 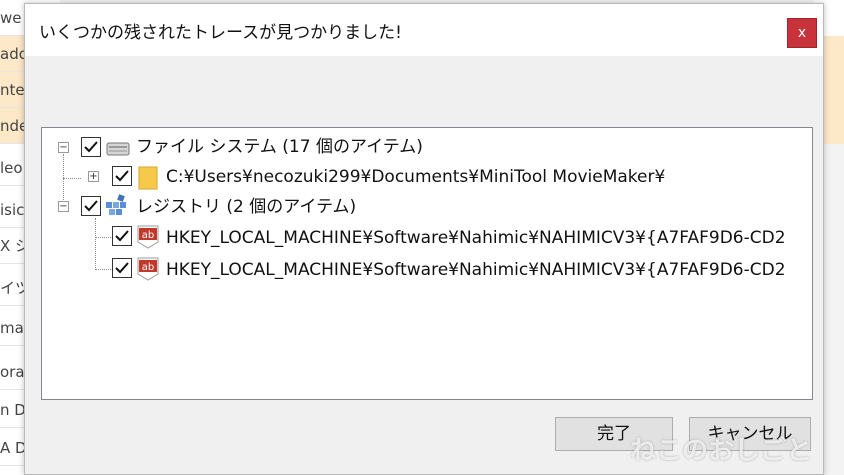 I want to click on folder-checkbox, so click(x=122, y=176).